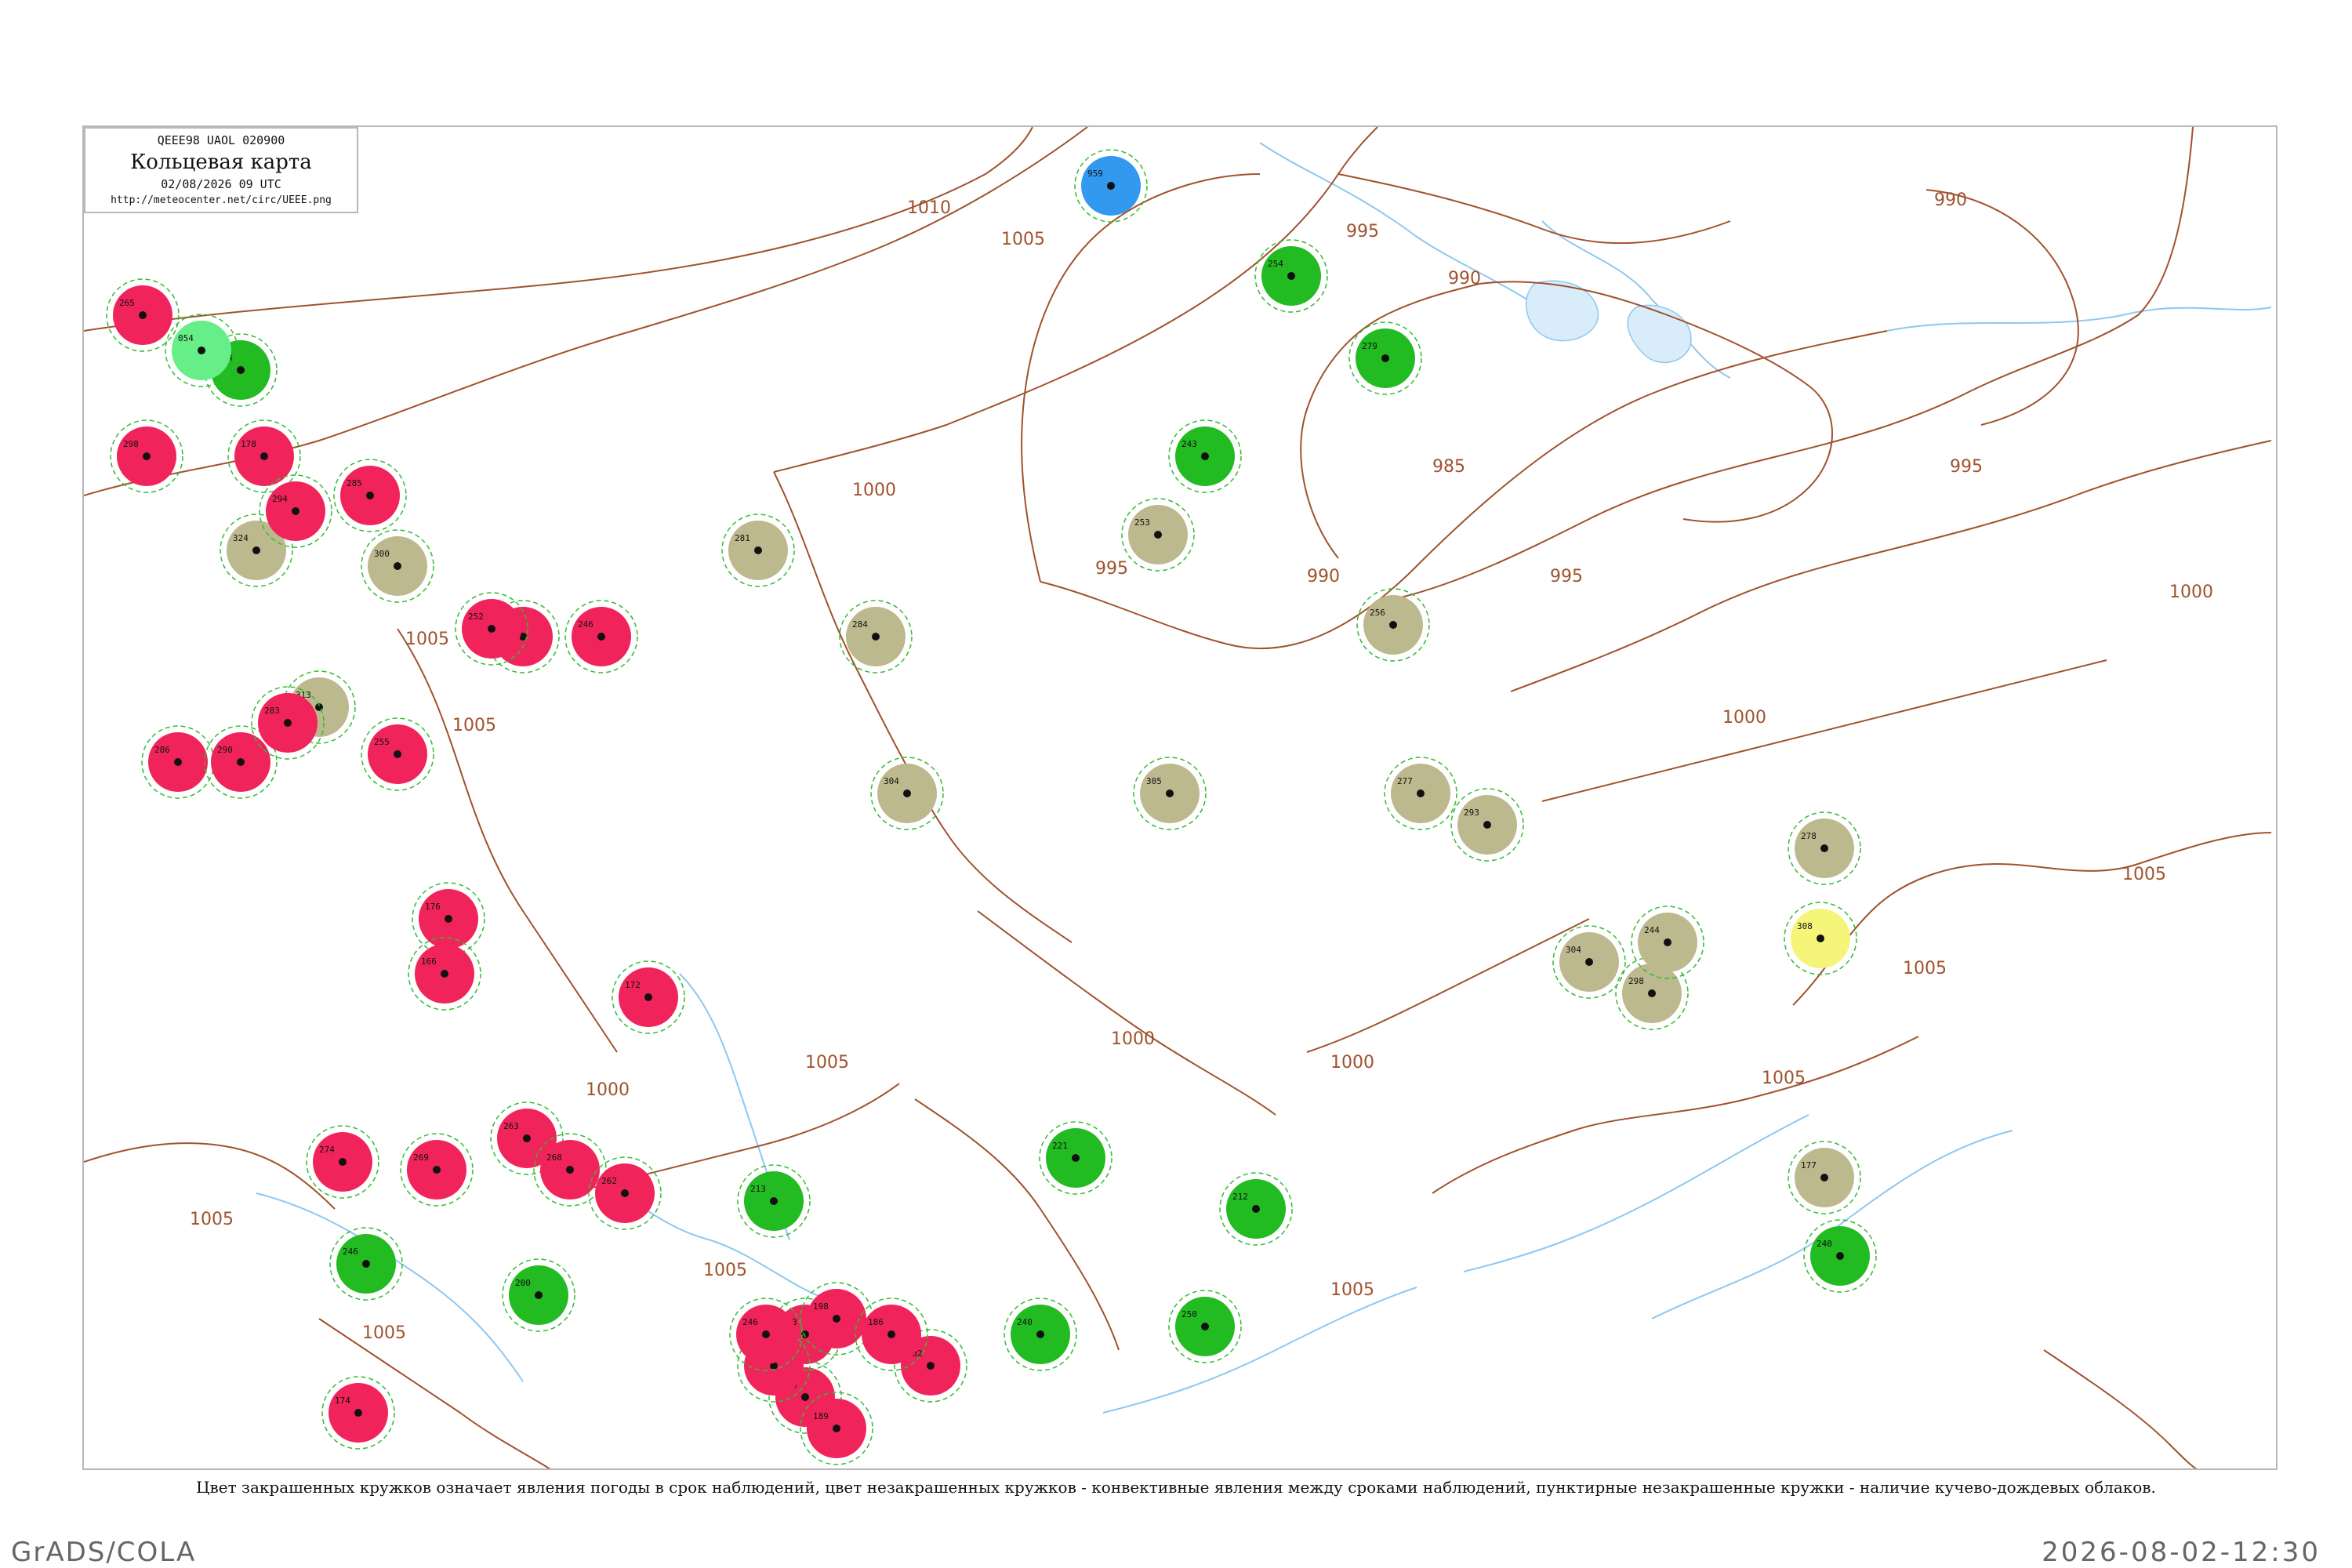  I want to click on station-marker-thunder: 200, so click(538, 1295).